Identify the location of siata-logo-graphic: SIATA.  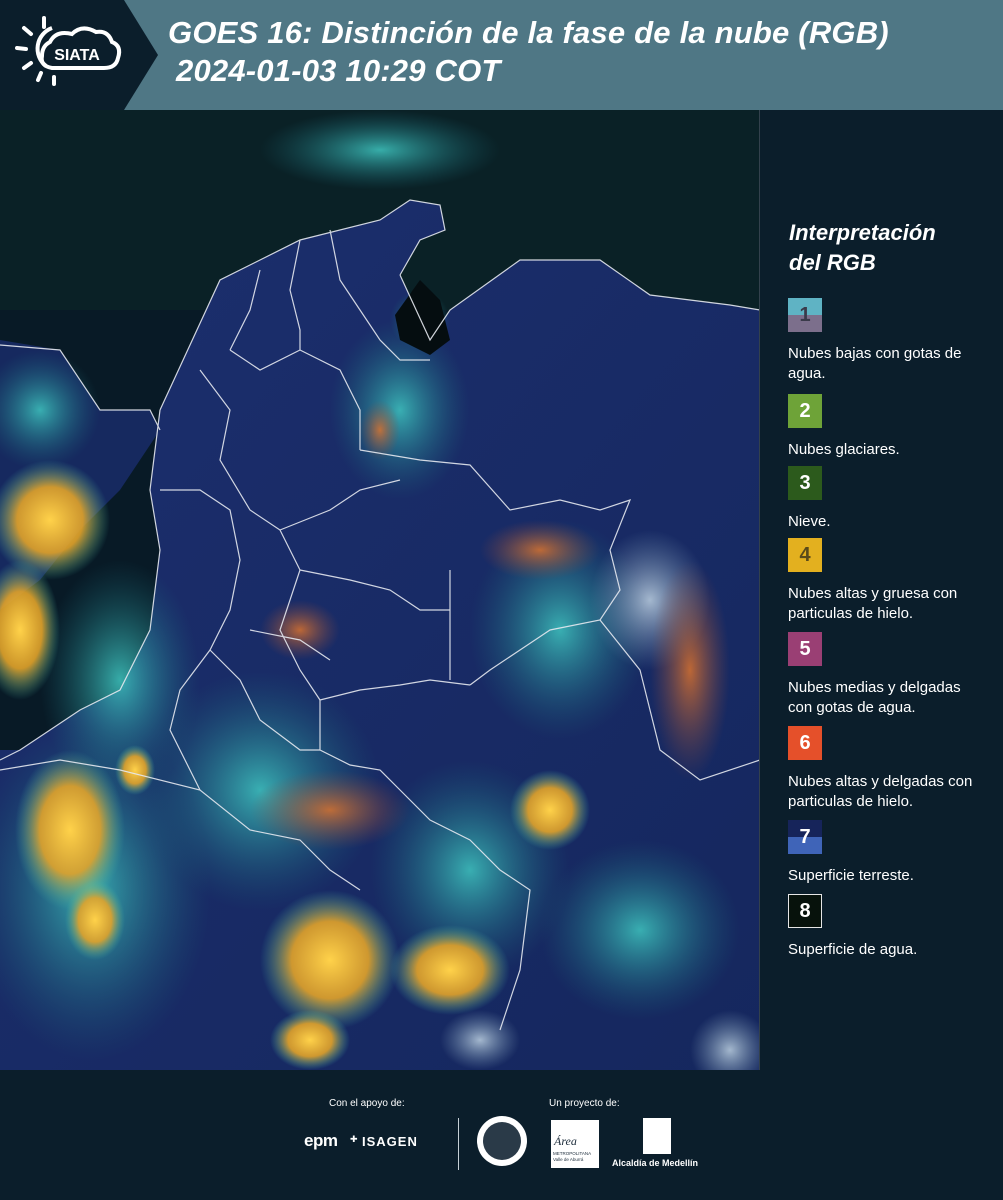
(79, 55).